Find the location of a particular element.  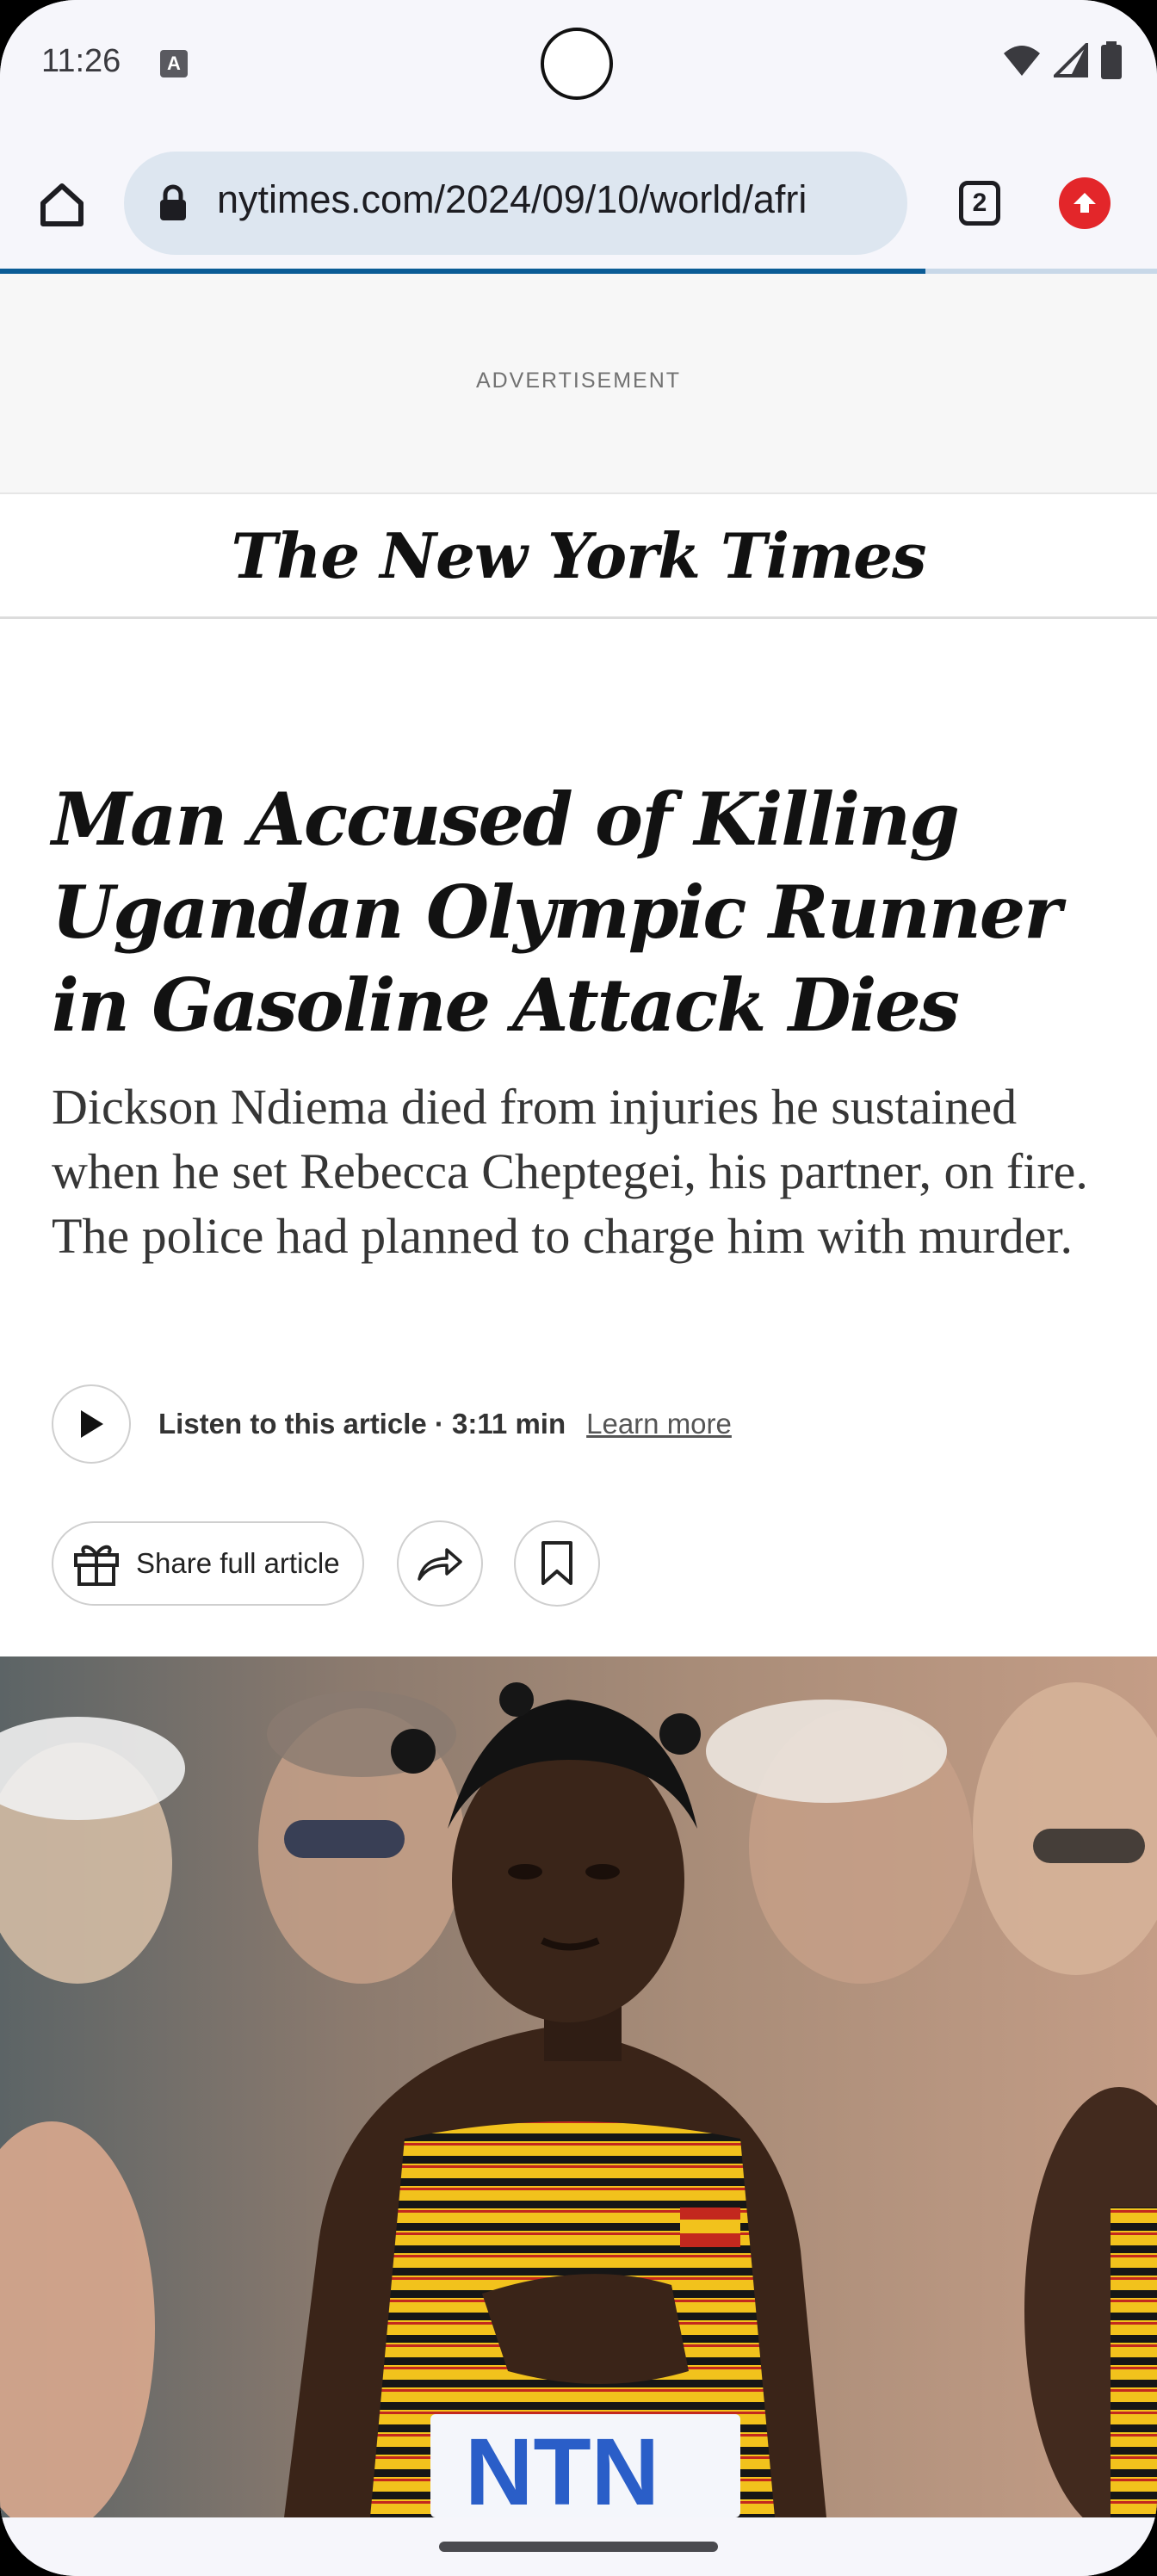

advertisement-slot: ADVERTISEMENT is located at coordinates (579, 384).